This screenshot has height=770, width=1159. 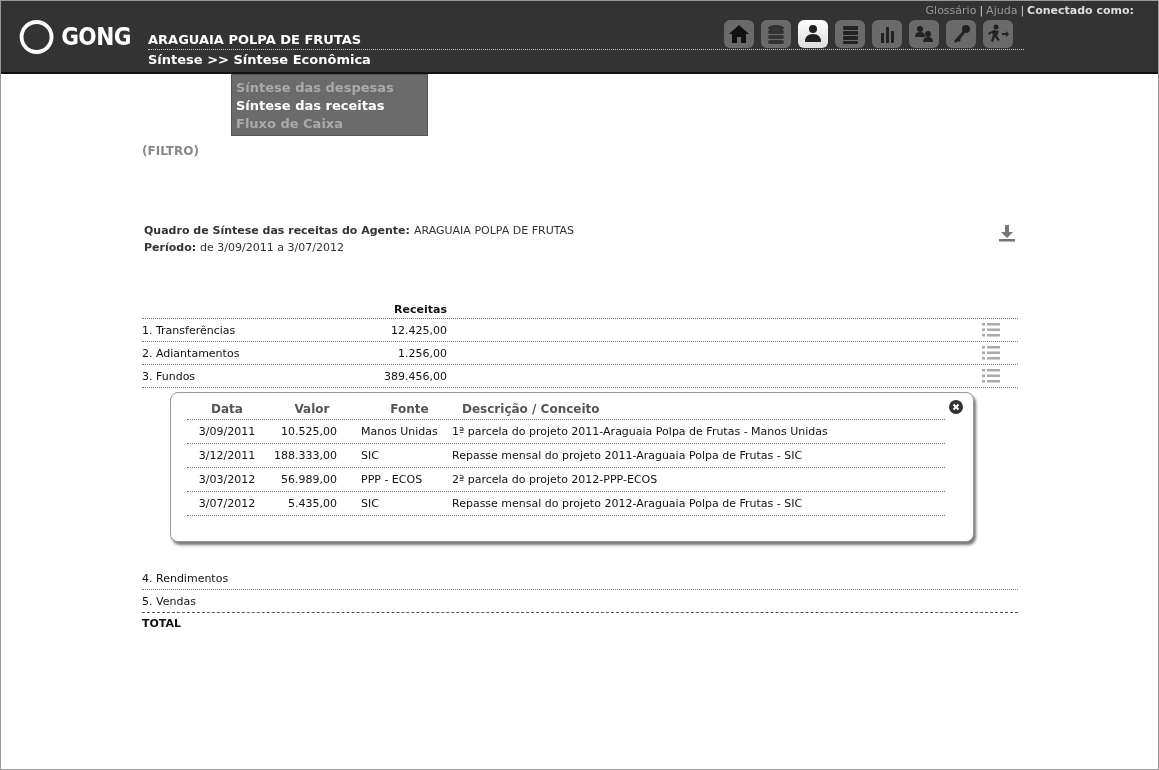 What do you see at coordinates (96, 37) in the screenshot?
I see `logo-text: GONG` at bounding box center [96, 37].